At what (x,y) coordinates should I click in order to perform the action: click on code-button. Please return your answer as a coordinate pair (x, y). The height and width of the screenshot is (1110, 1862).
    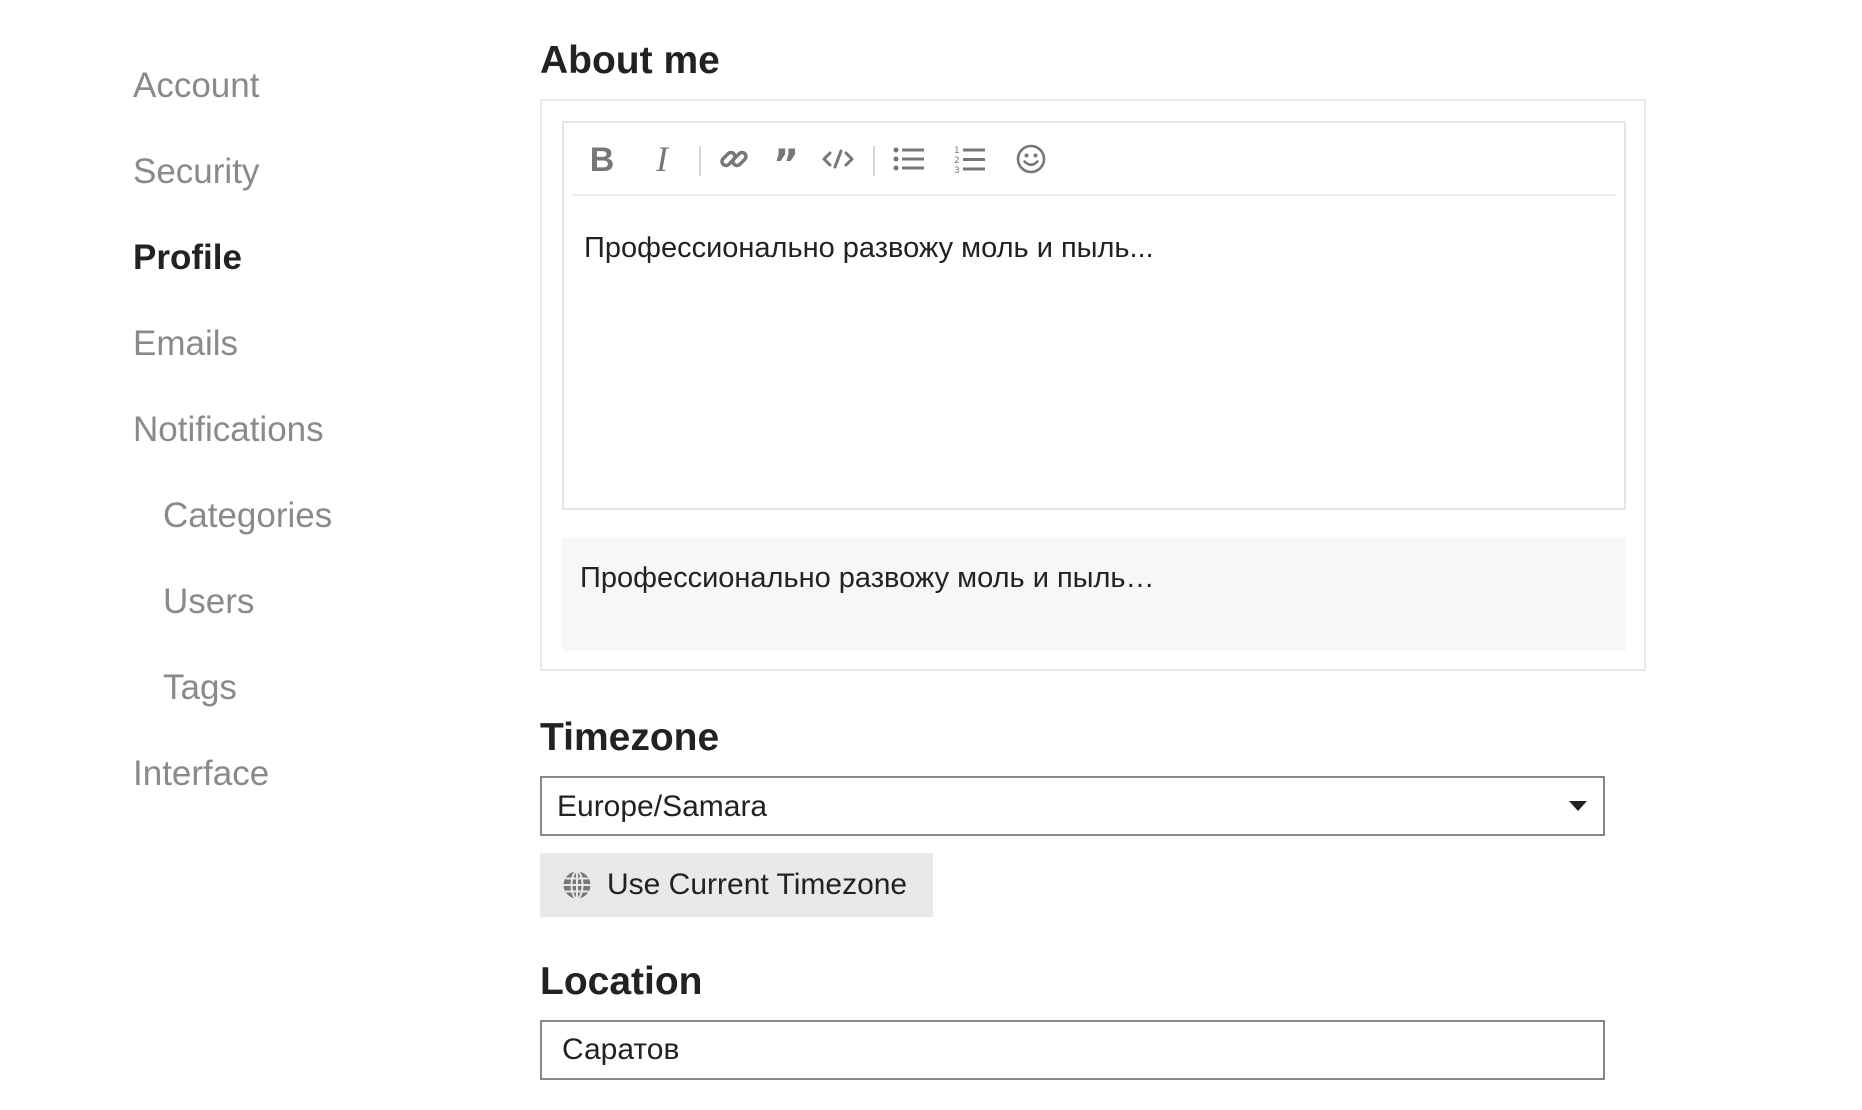
    Looking at the image, I should click on (838, 159).